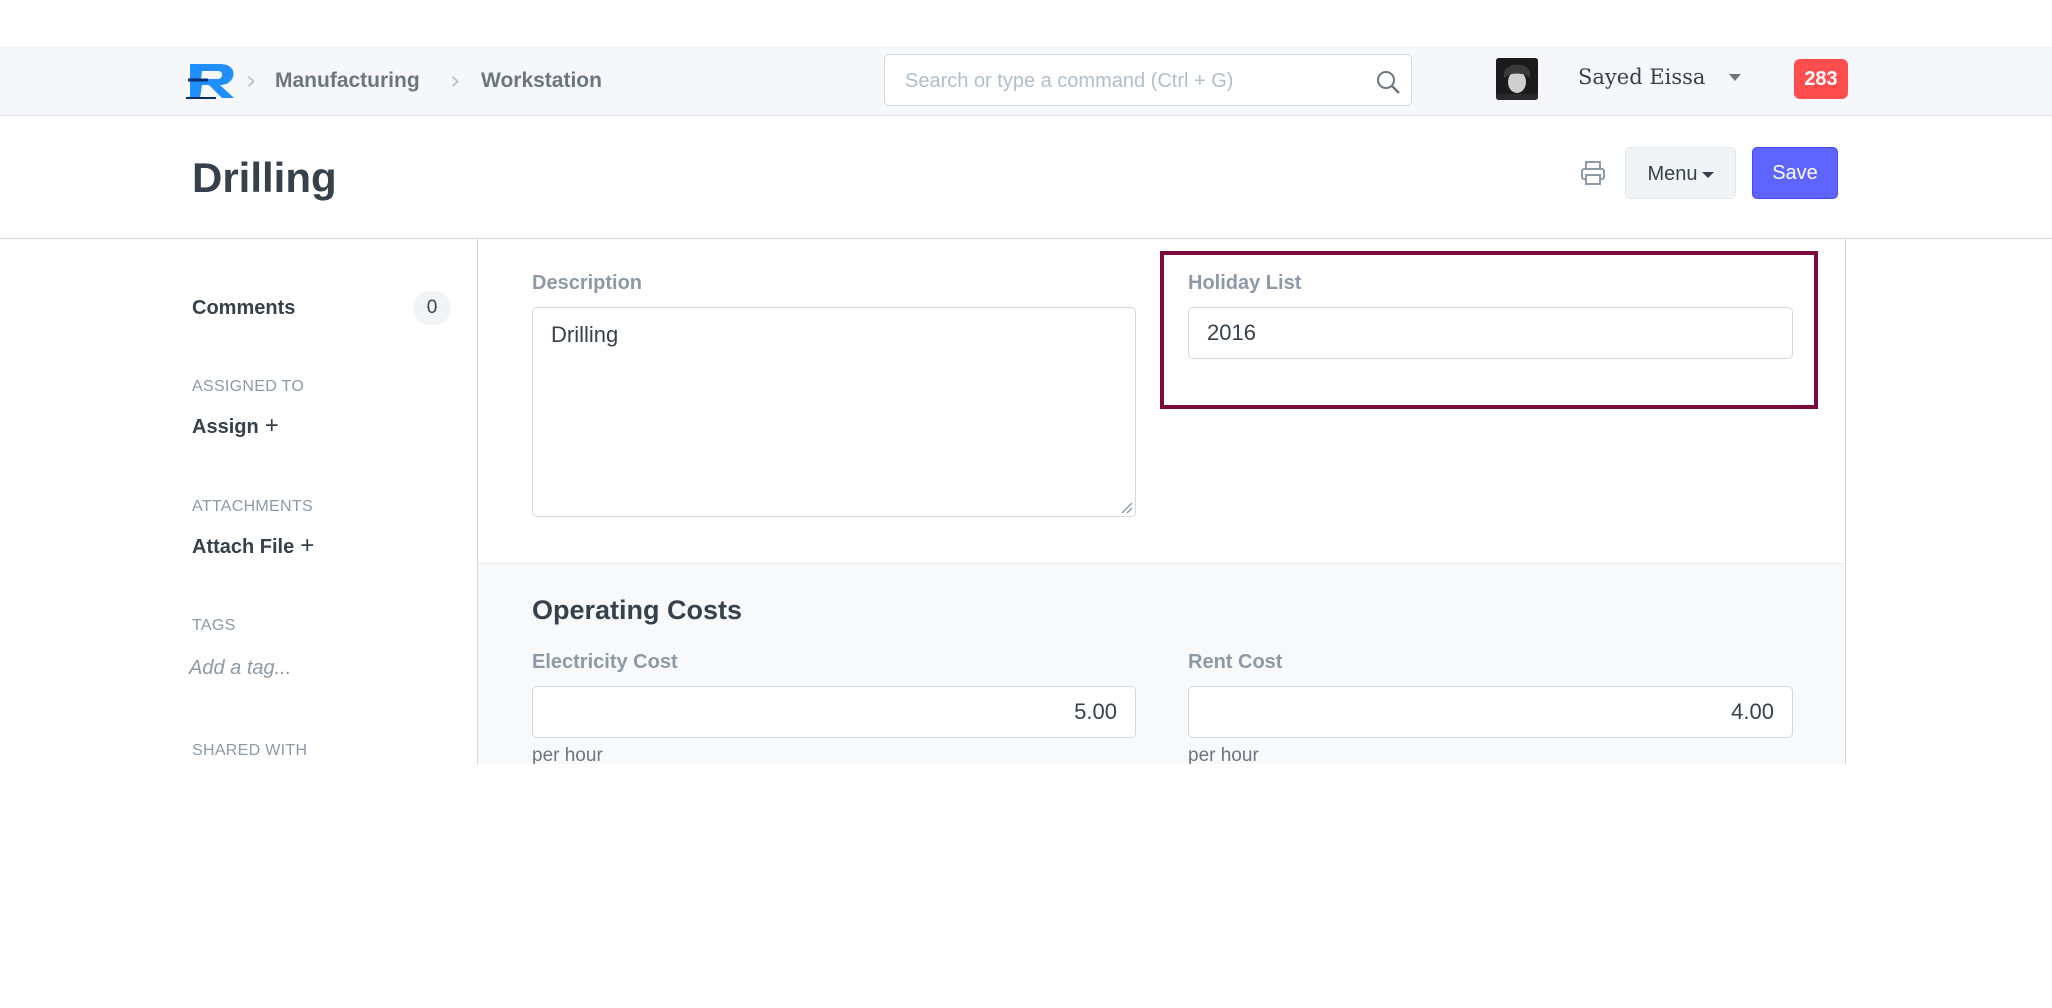  I want to click on electricity-cost-input: 5.00, so click(834, 712).